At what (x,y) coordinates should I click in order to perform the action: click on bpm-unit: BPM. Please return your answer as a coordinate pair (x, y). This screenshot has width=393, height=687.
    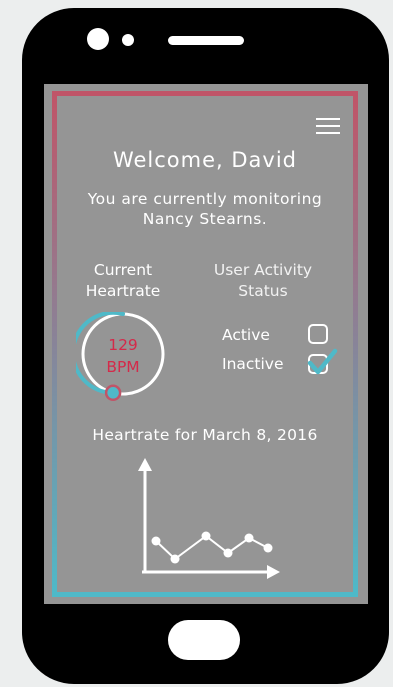
    Looking at the image, I should click on (123, 367).